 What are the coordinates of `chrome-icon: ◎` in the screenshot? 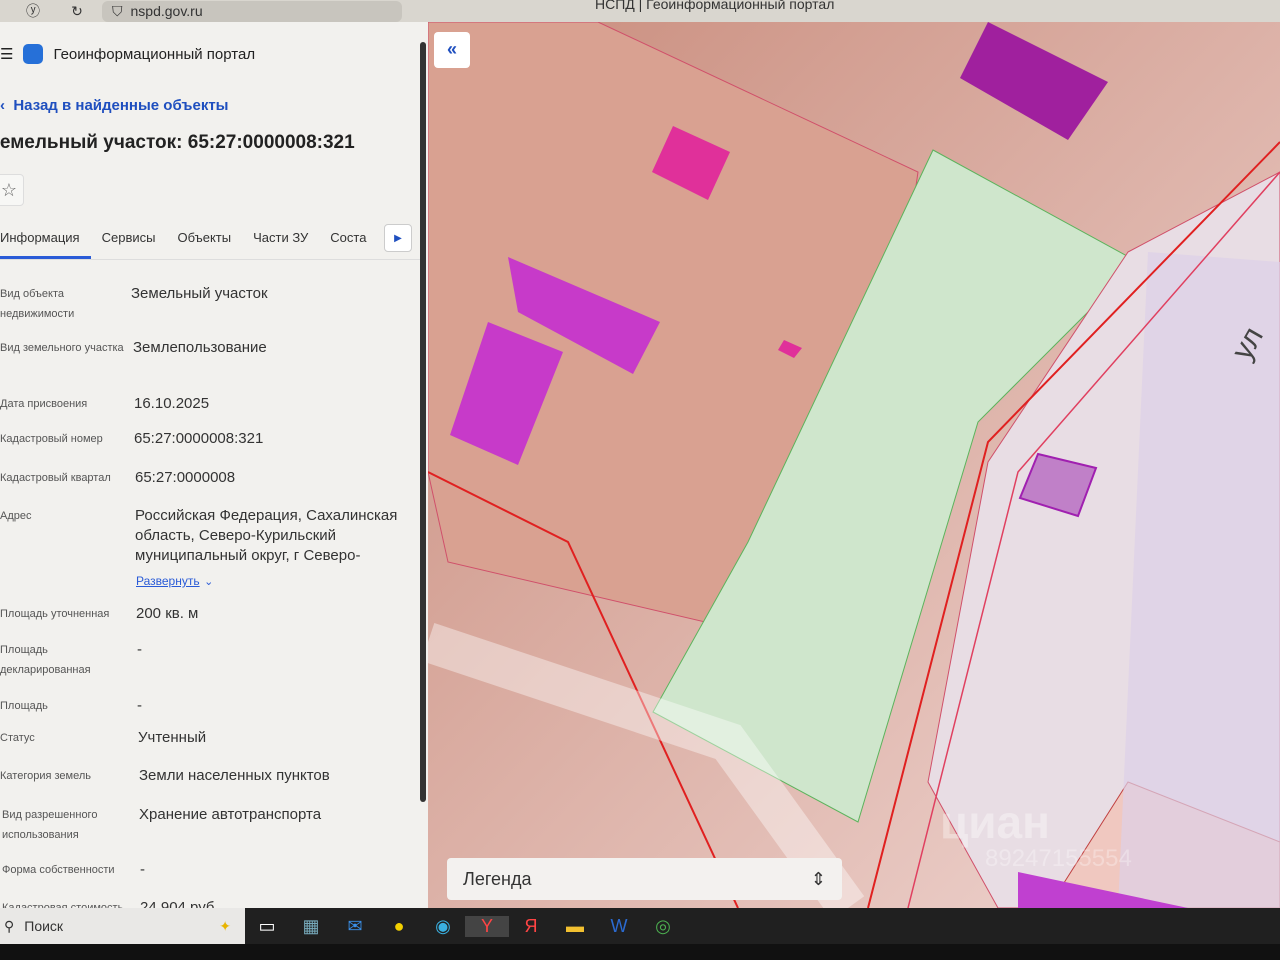 It's located at (663, 926).